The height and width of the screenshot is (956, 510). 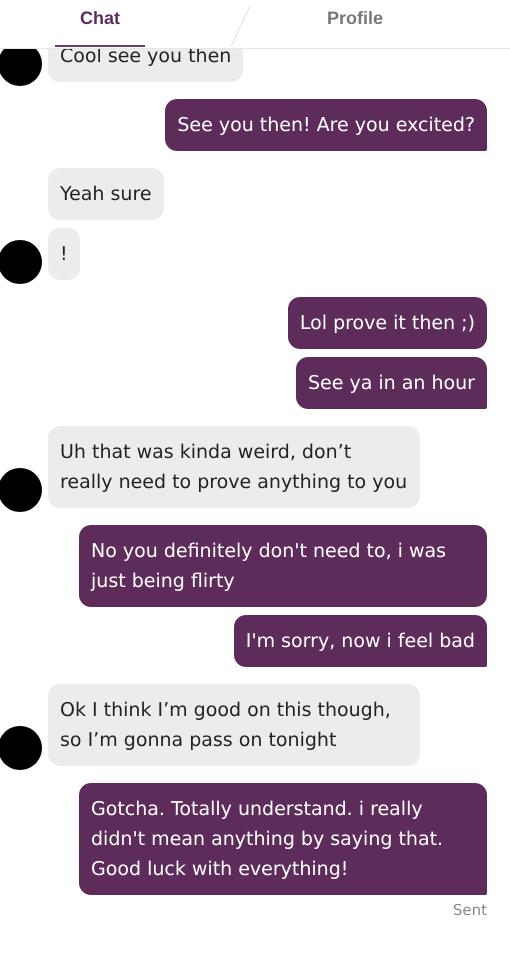 I want to click on tab: Chat, so click(x=100, y=23).